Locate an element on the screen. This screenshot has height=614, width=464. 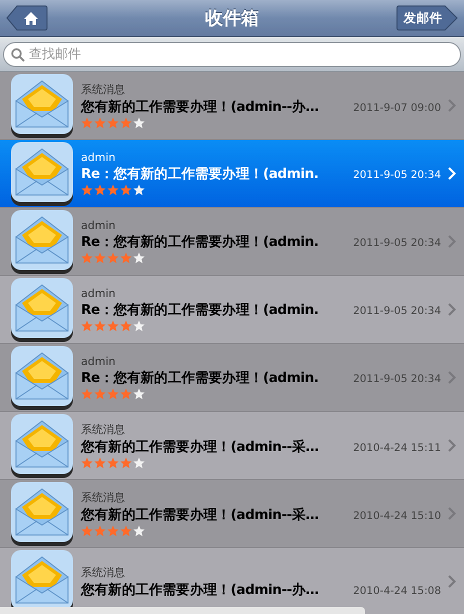
message-date: 2010-4-24 15:08 is located at coordinates (397, 590).